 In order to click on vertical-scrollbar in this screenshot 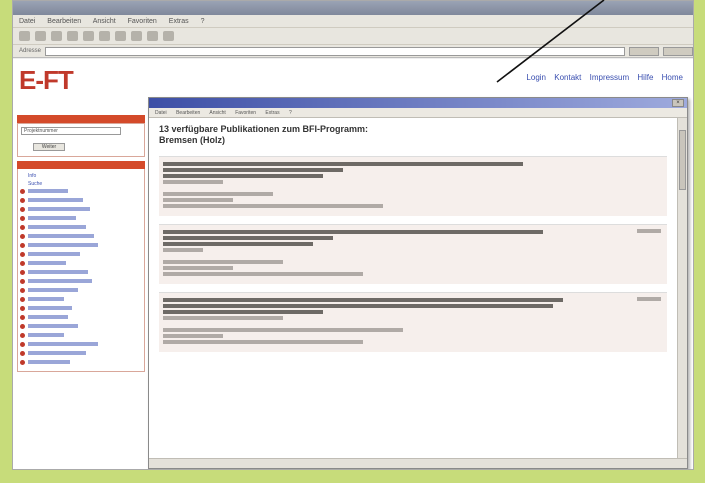, I will do `click(682, 288)`.